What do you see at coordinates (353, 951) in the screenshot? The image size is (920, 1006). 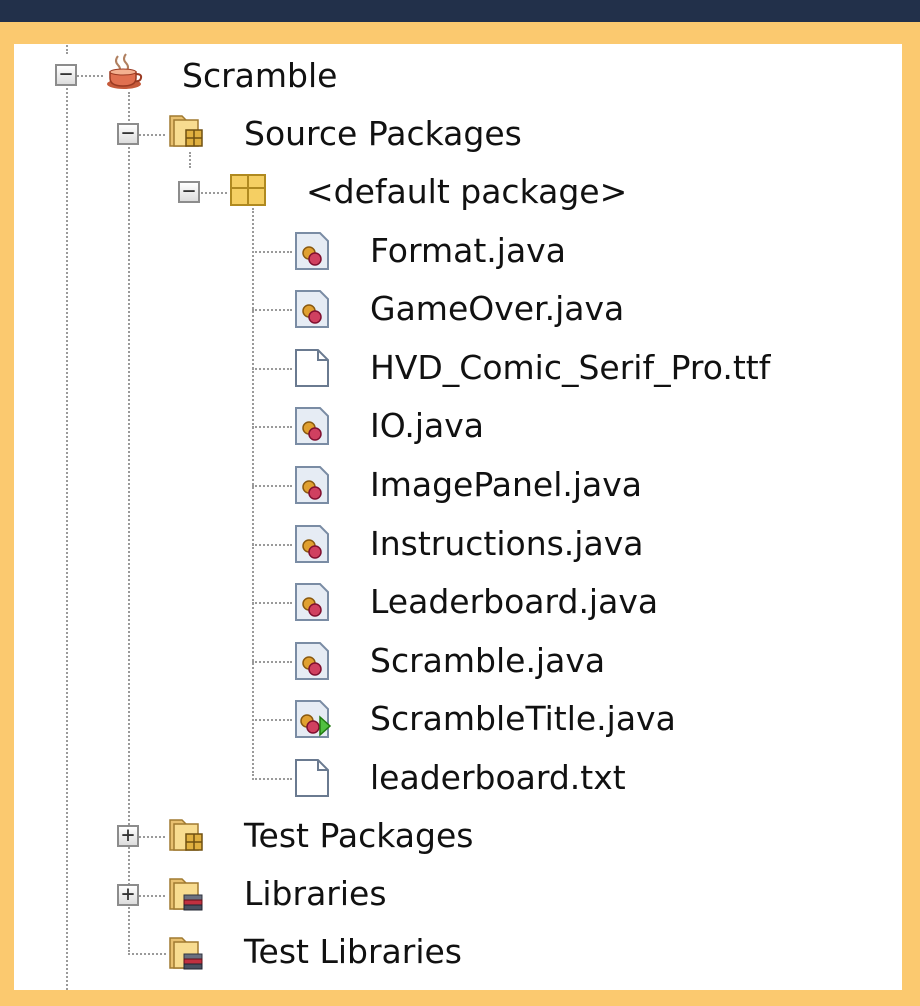 I see `tree-node-label: Test Libraries` at bounding box center [353, 951].